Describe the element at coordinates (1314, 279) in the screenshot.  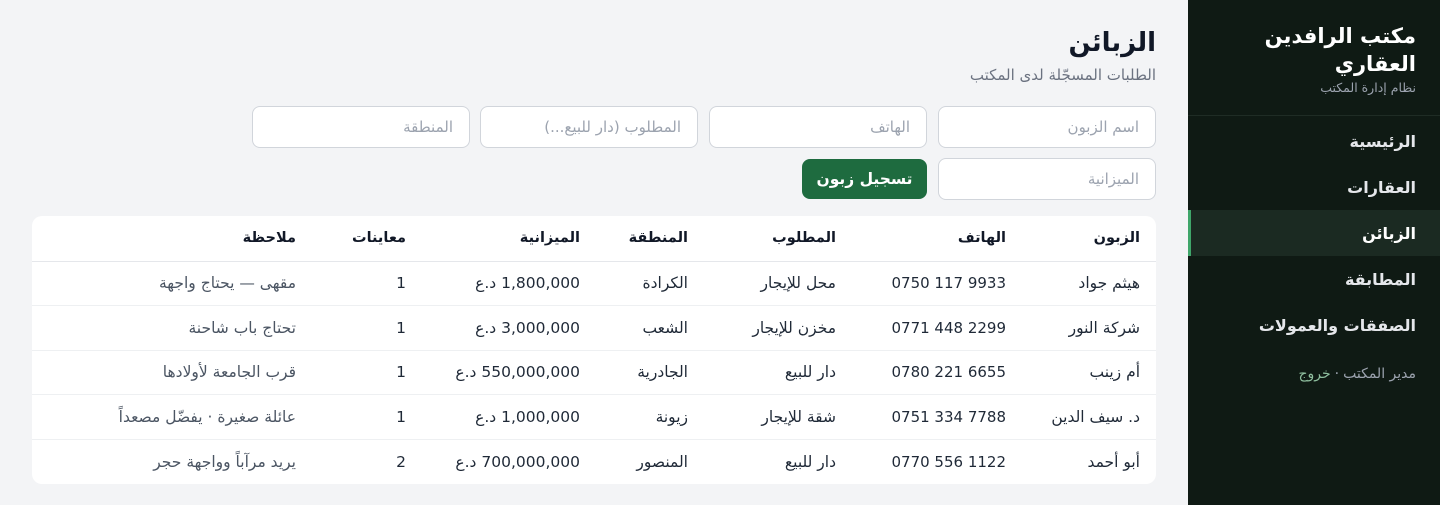
I see `sidebar-item-matching: المطابقة` at that location.